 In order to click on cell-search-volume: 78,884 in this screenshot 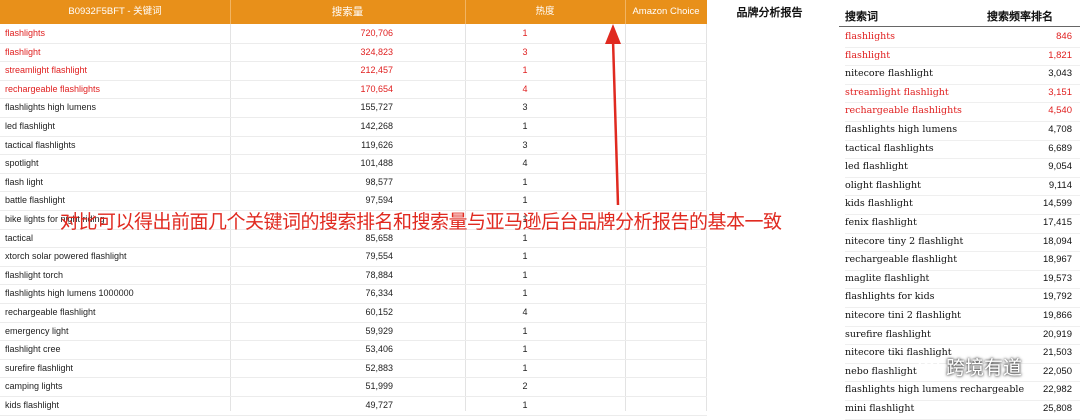, I will do `click(379, 275)`.